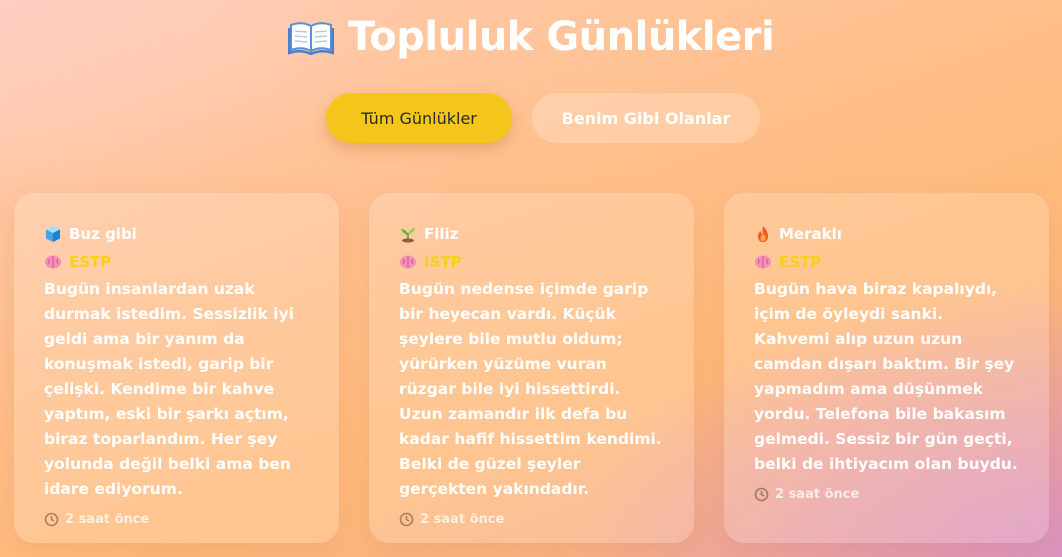 Image resolution: width=1062 pixels, height=557 pixels. I want to click on personality-row: ISTP, so click(531, 262).